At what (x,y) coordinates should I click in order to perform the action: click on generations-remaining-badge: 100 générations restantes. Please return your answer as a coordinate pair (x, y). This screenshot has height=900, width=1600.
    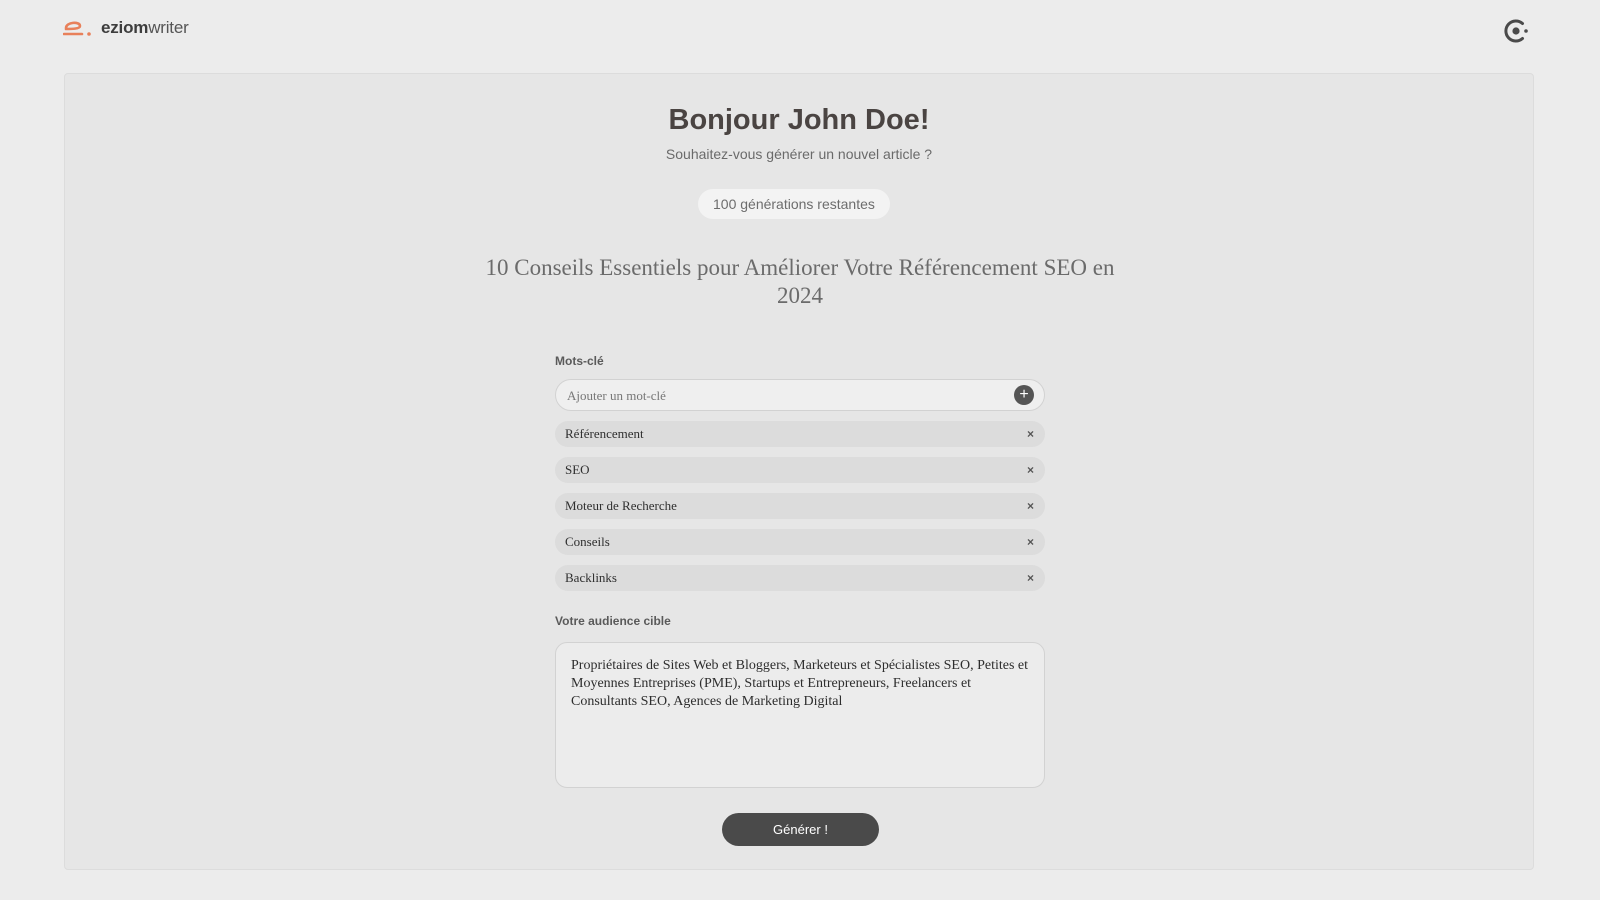
    Looking at the image, I should click on (794, 204).